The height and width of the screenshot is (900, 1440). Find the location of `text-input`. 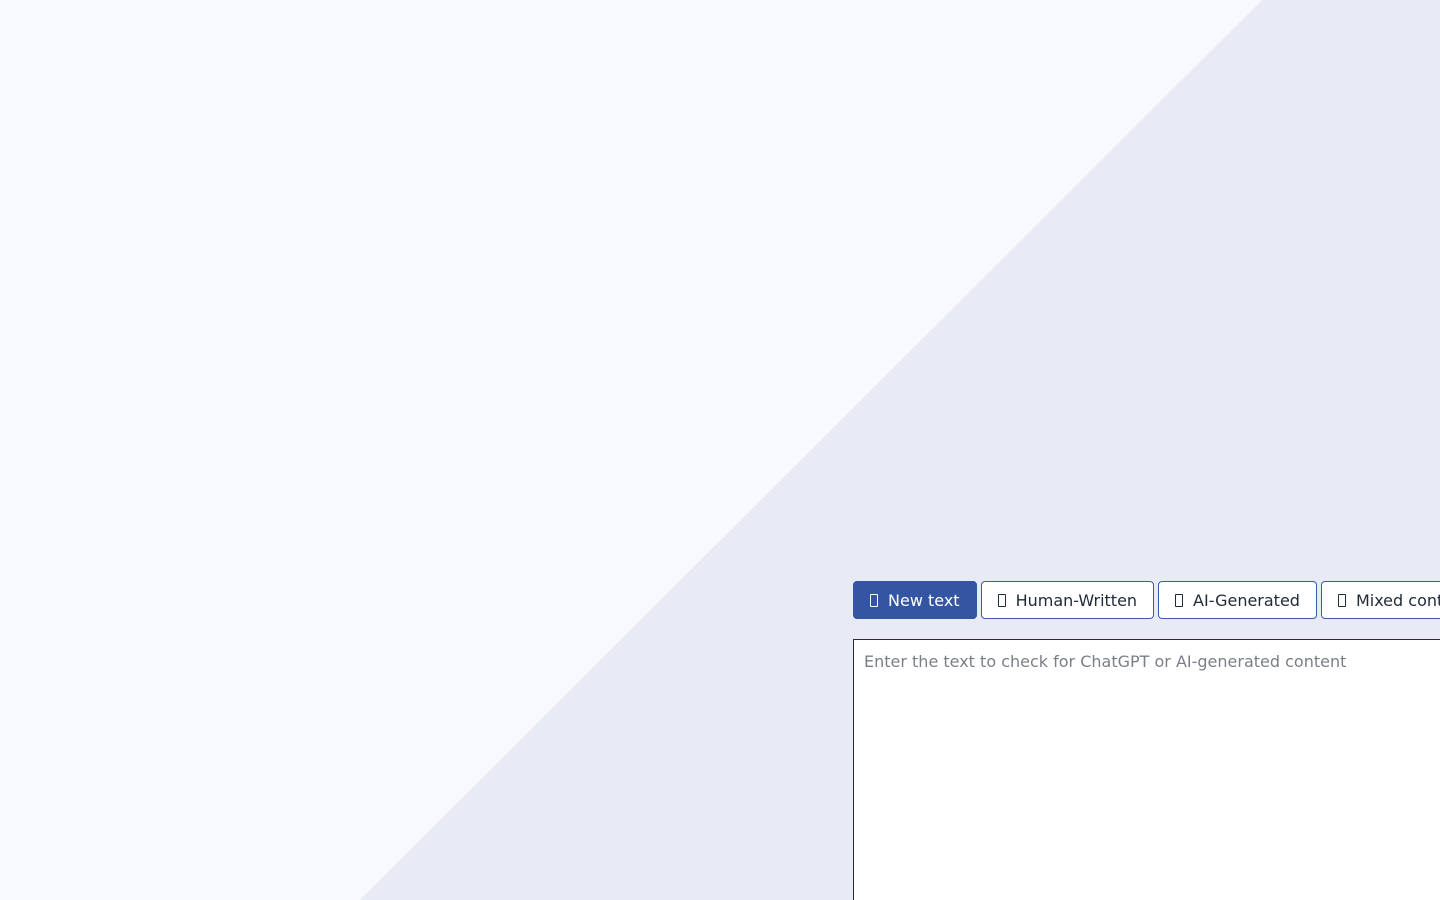

text-input is located at coordinates (1147, 770).